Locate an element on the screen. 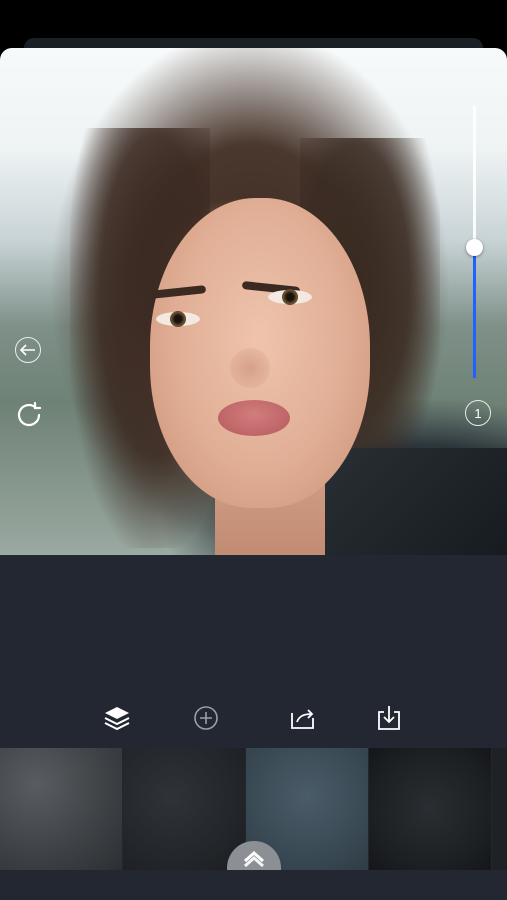 The image size is (507, 900). rotate-button is located at coordinates (29, 415).